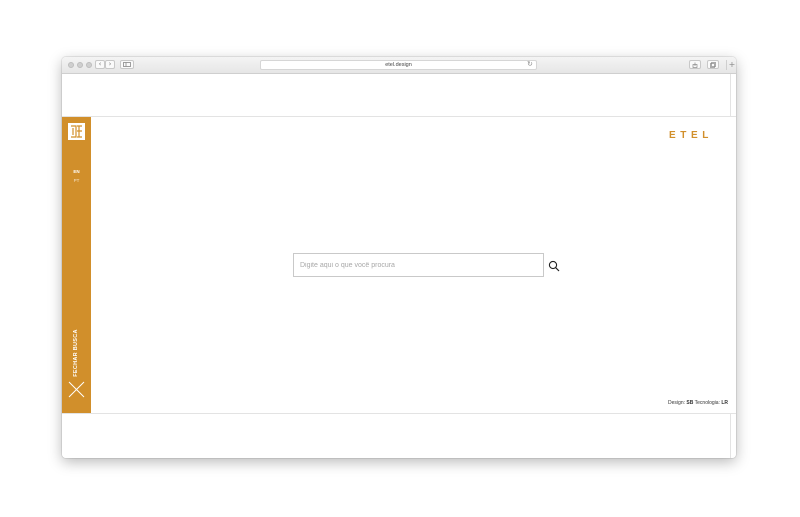 Image resolution: width=800 pixels, height=517 pixels. I want to click on reload-icon: ↻, so click(530, 64).